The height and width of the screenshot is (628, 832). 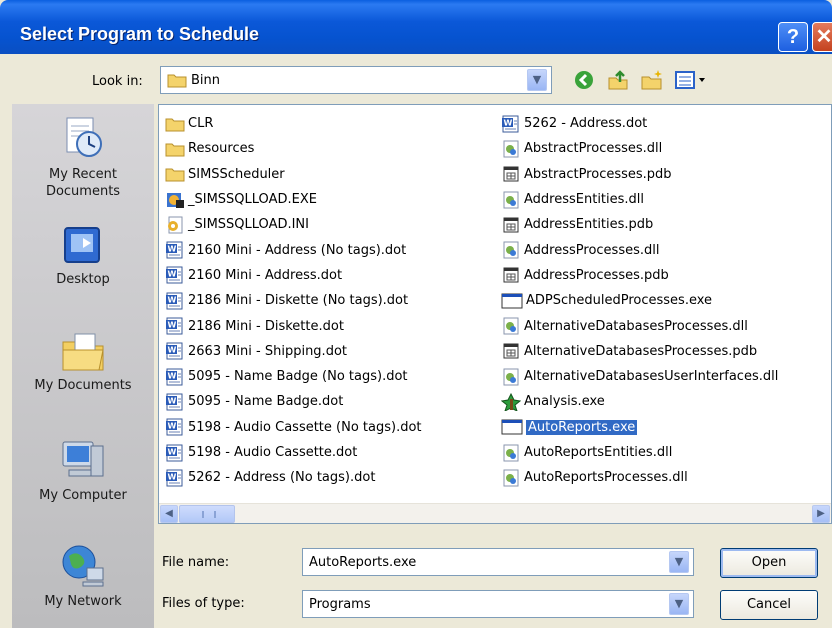 What do you see at coordinates (498, 604) in the screenshot?
I see `file-type-dropdown: Programs ▼` at bounding box center [498, 604].